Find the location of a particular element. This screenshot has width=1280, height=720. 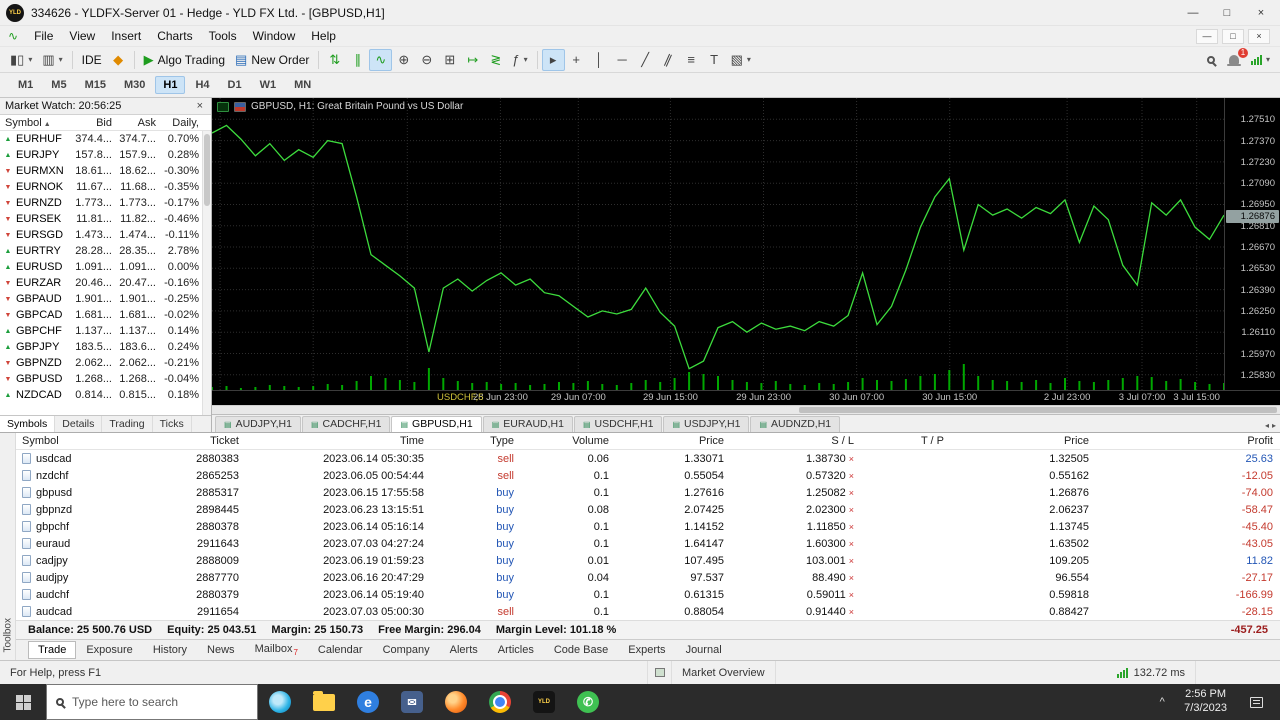

toolbox-tab-news: News is located at coordinates (221, 650).